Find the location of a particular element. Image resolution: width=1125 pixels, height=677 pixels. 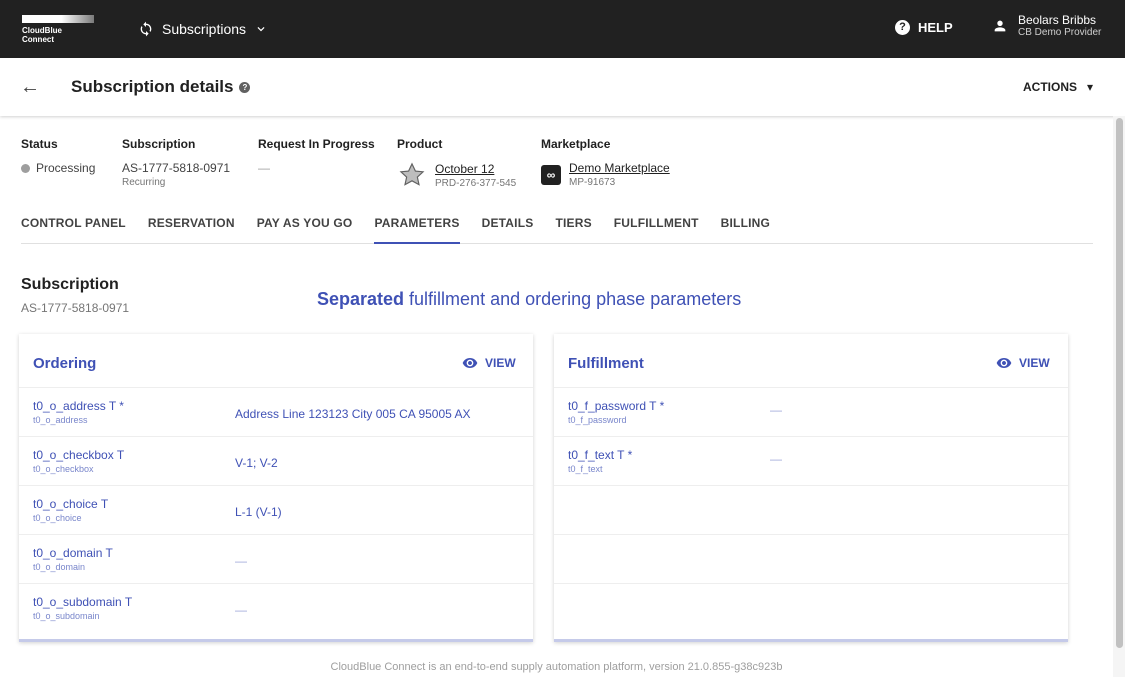

parameter-id: t0_o_checkbox is located at coordinates (63, 469).